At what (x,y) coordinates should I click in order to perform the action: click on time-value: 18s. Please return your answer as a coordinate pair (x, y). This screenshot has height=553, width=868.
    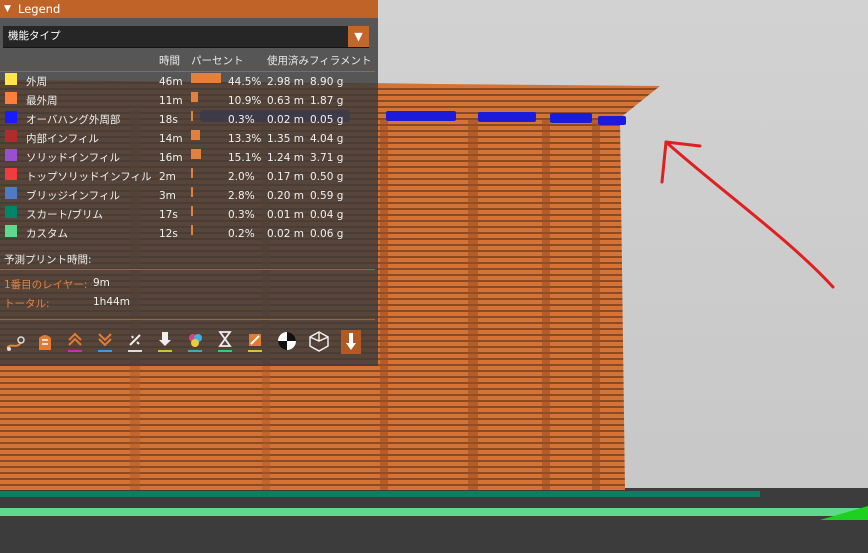
    Looking at the image, I should click on (168, 120).